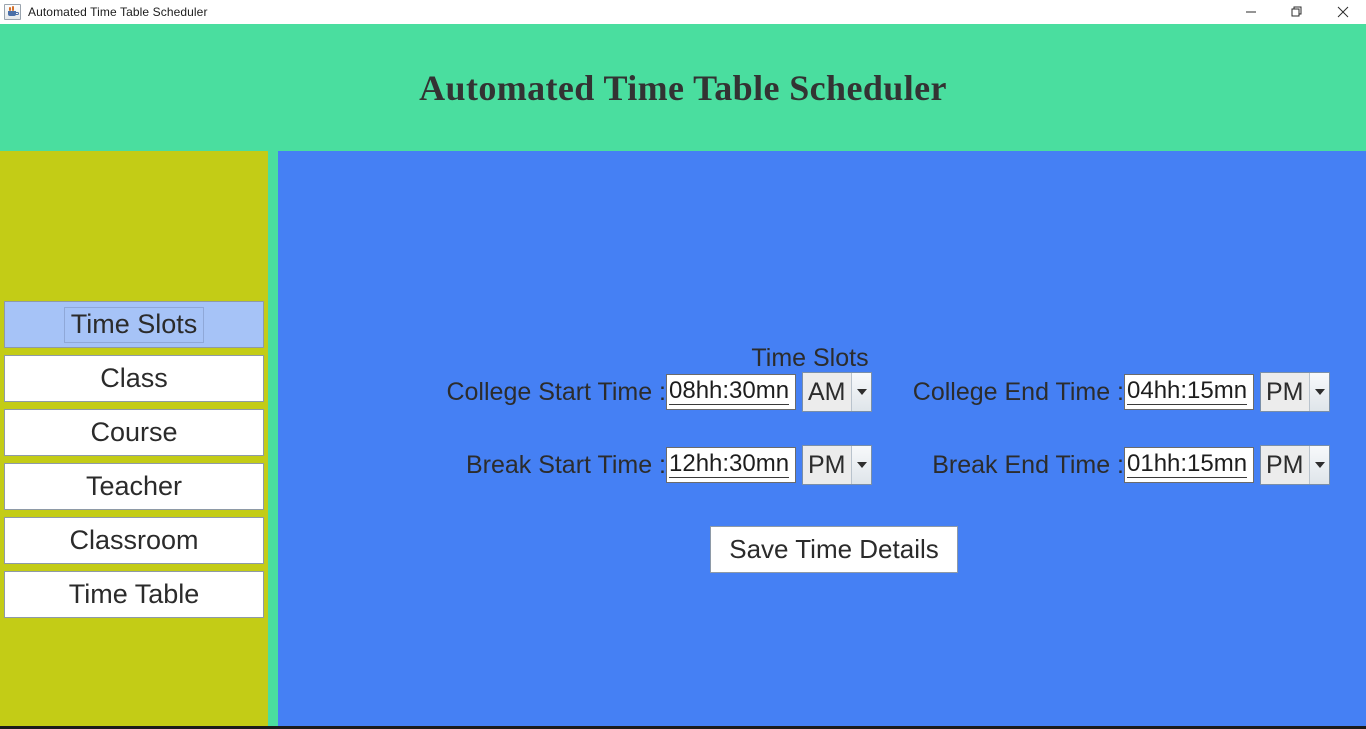  I want to click on sidebar-item-classroom: Classroom, so click(134, 540).